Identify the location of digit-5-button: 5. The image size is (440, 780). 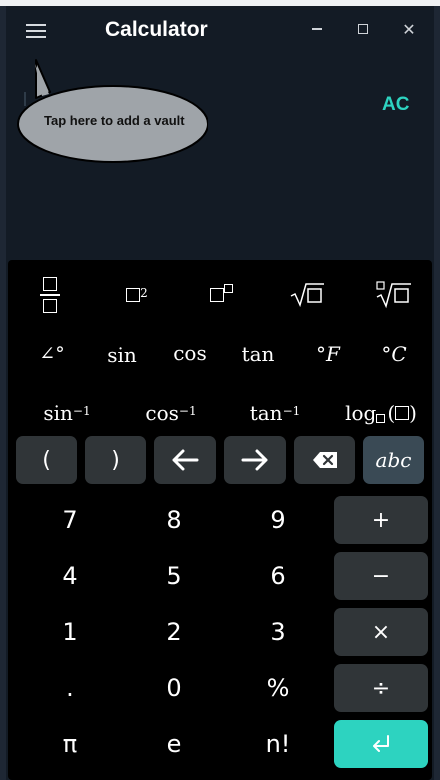
(174, 576).